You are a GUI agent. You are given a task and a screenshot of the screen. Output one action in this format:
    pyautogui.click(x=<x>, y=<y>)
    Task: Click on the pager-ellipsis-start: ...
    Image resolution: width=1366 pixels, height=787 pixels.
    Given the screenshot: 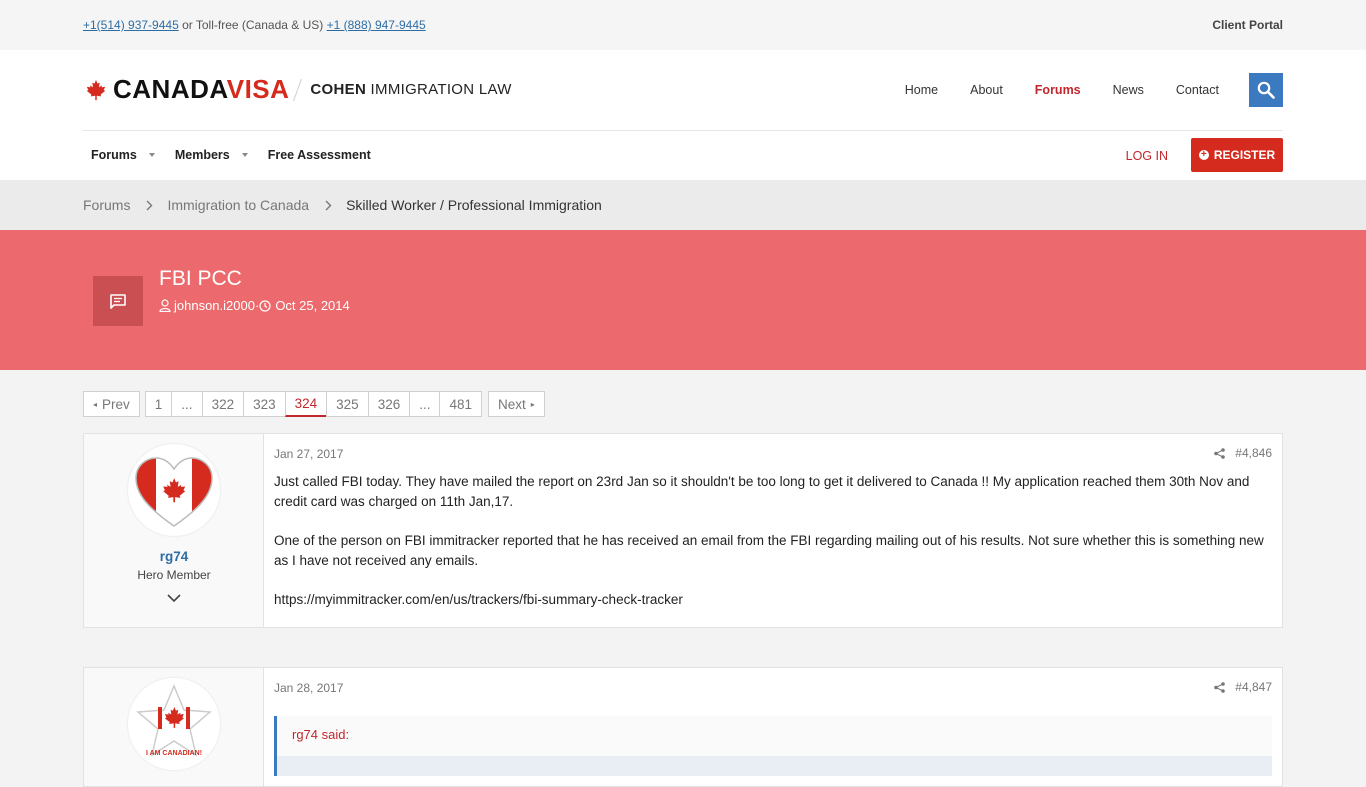 What is the action you would take?
    pyautogui.click(x=187, y=404)
    